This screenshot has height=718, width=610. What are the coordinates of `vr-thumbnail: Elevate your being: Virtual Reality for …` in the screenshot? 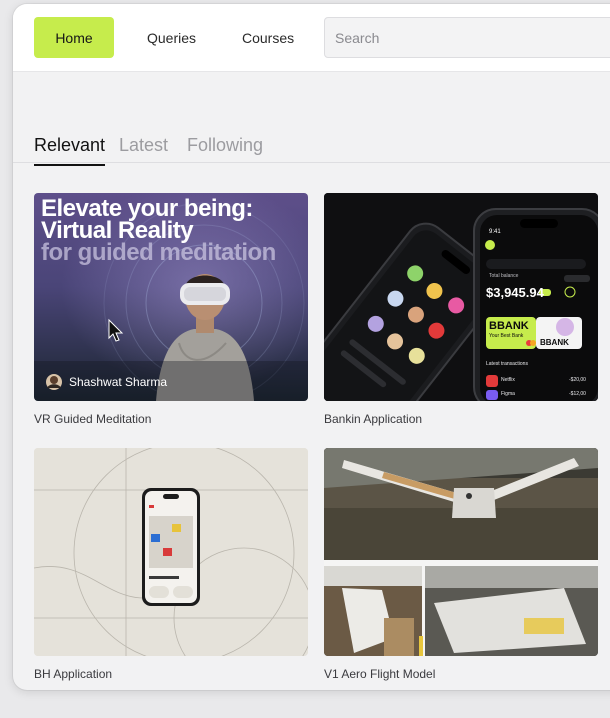 It's located at (171, 297).